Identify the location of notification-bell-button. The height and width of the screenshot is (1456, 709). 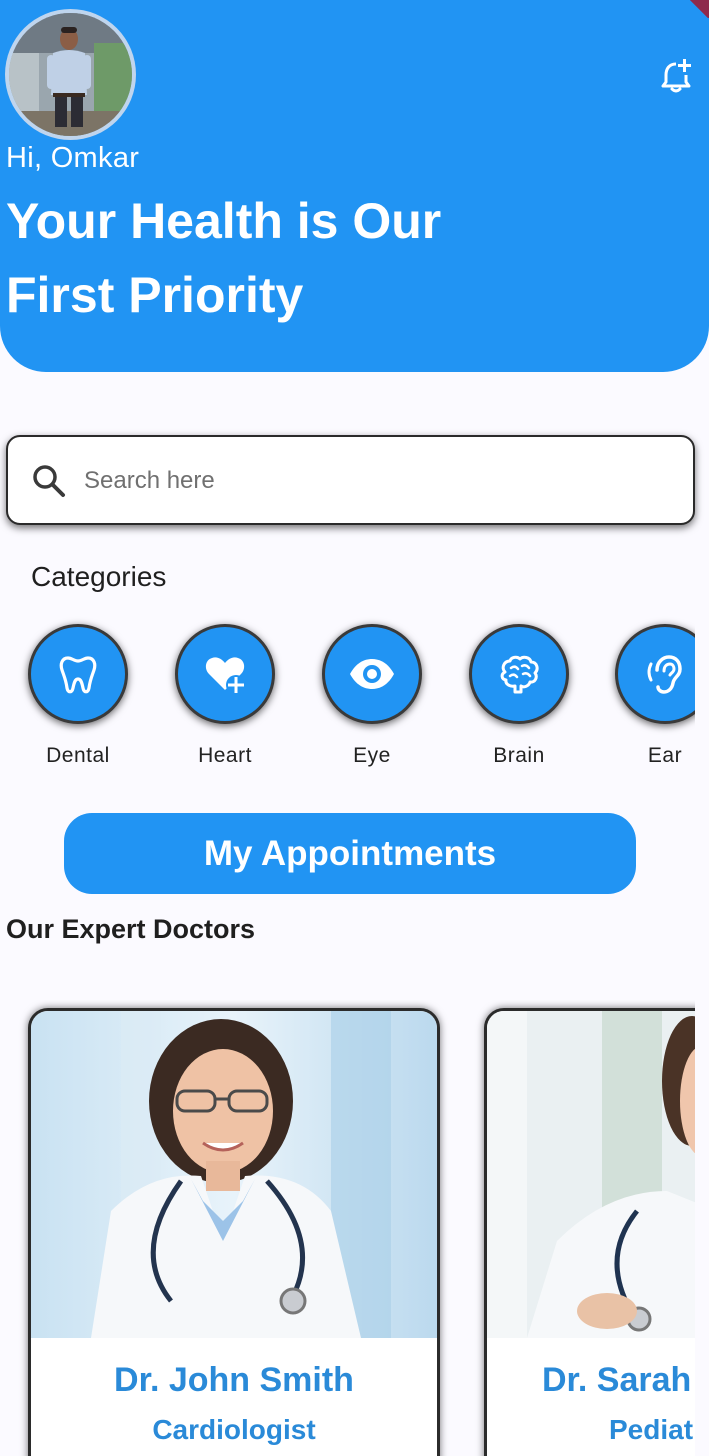
(676, 76).